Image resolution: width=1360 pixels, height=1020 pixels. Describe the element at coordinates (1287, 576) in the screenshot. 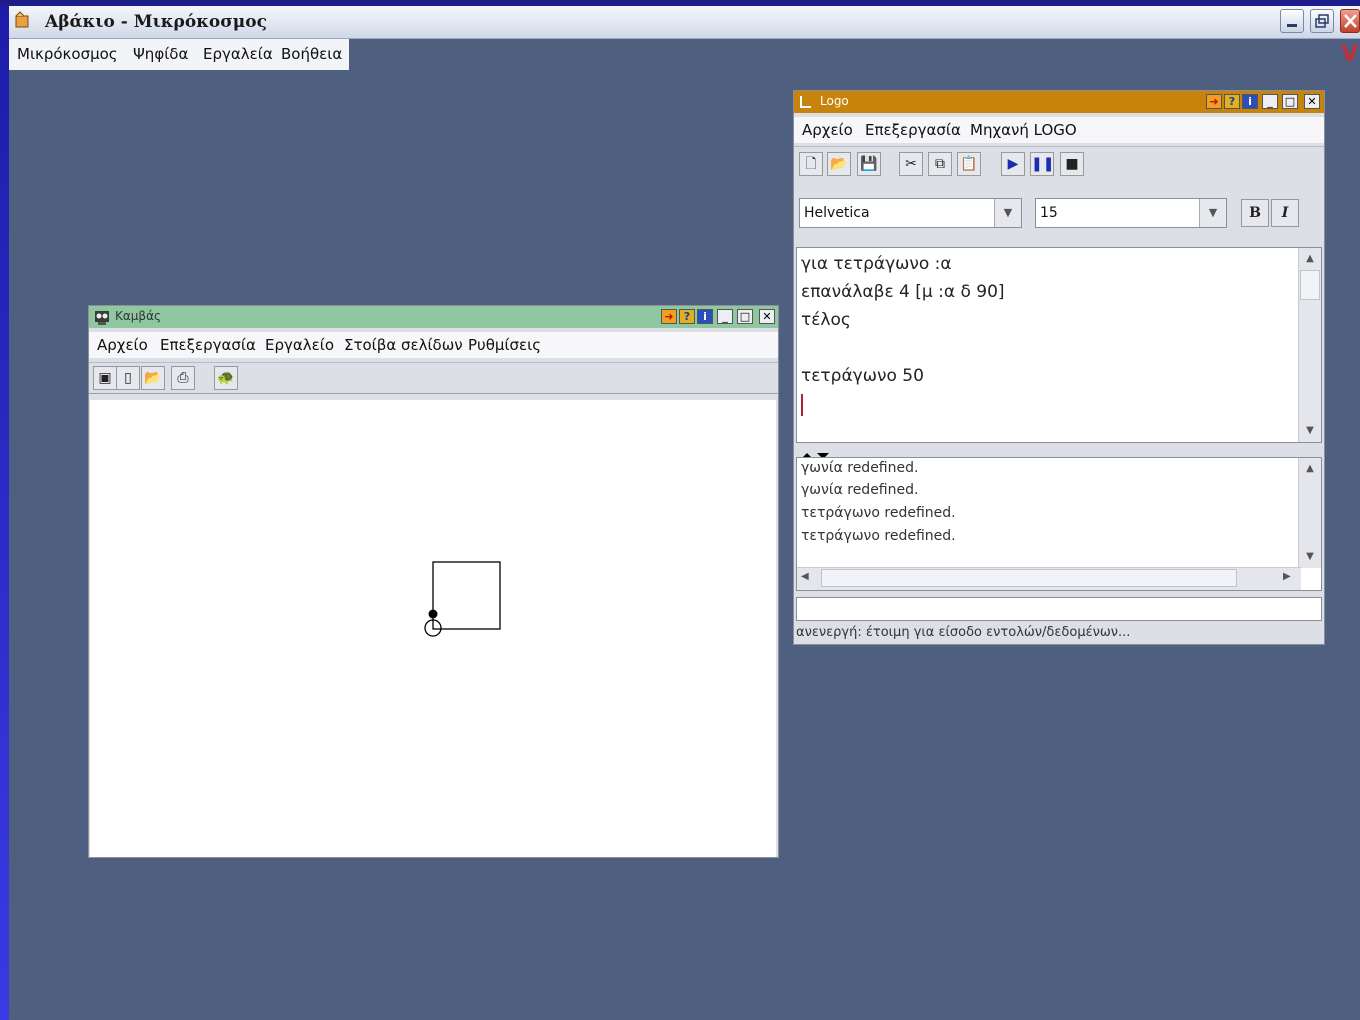

I see `scroll-right-icon: ▶` at that location.